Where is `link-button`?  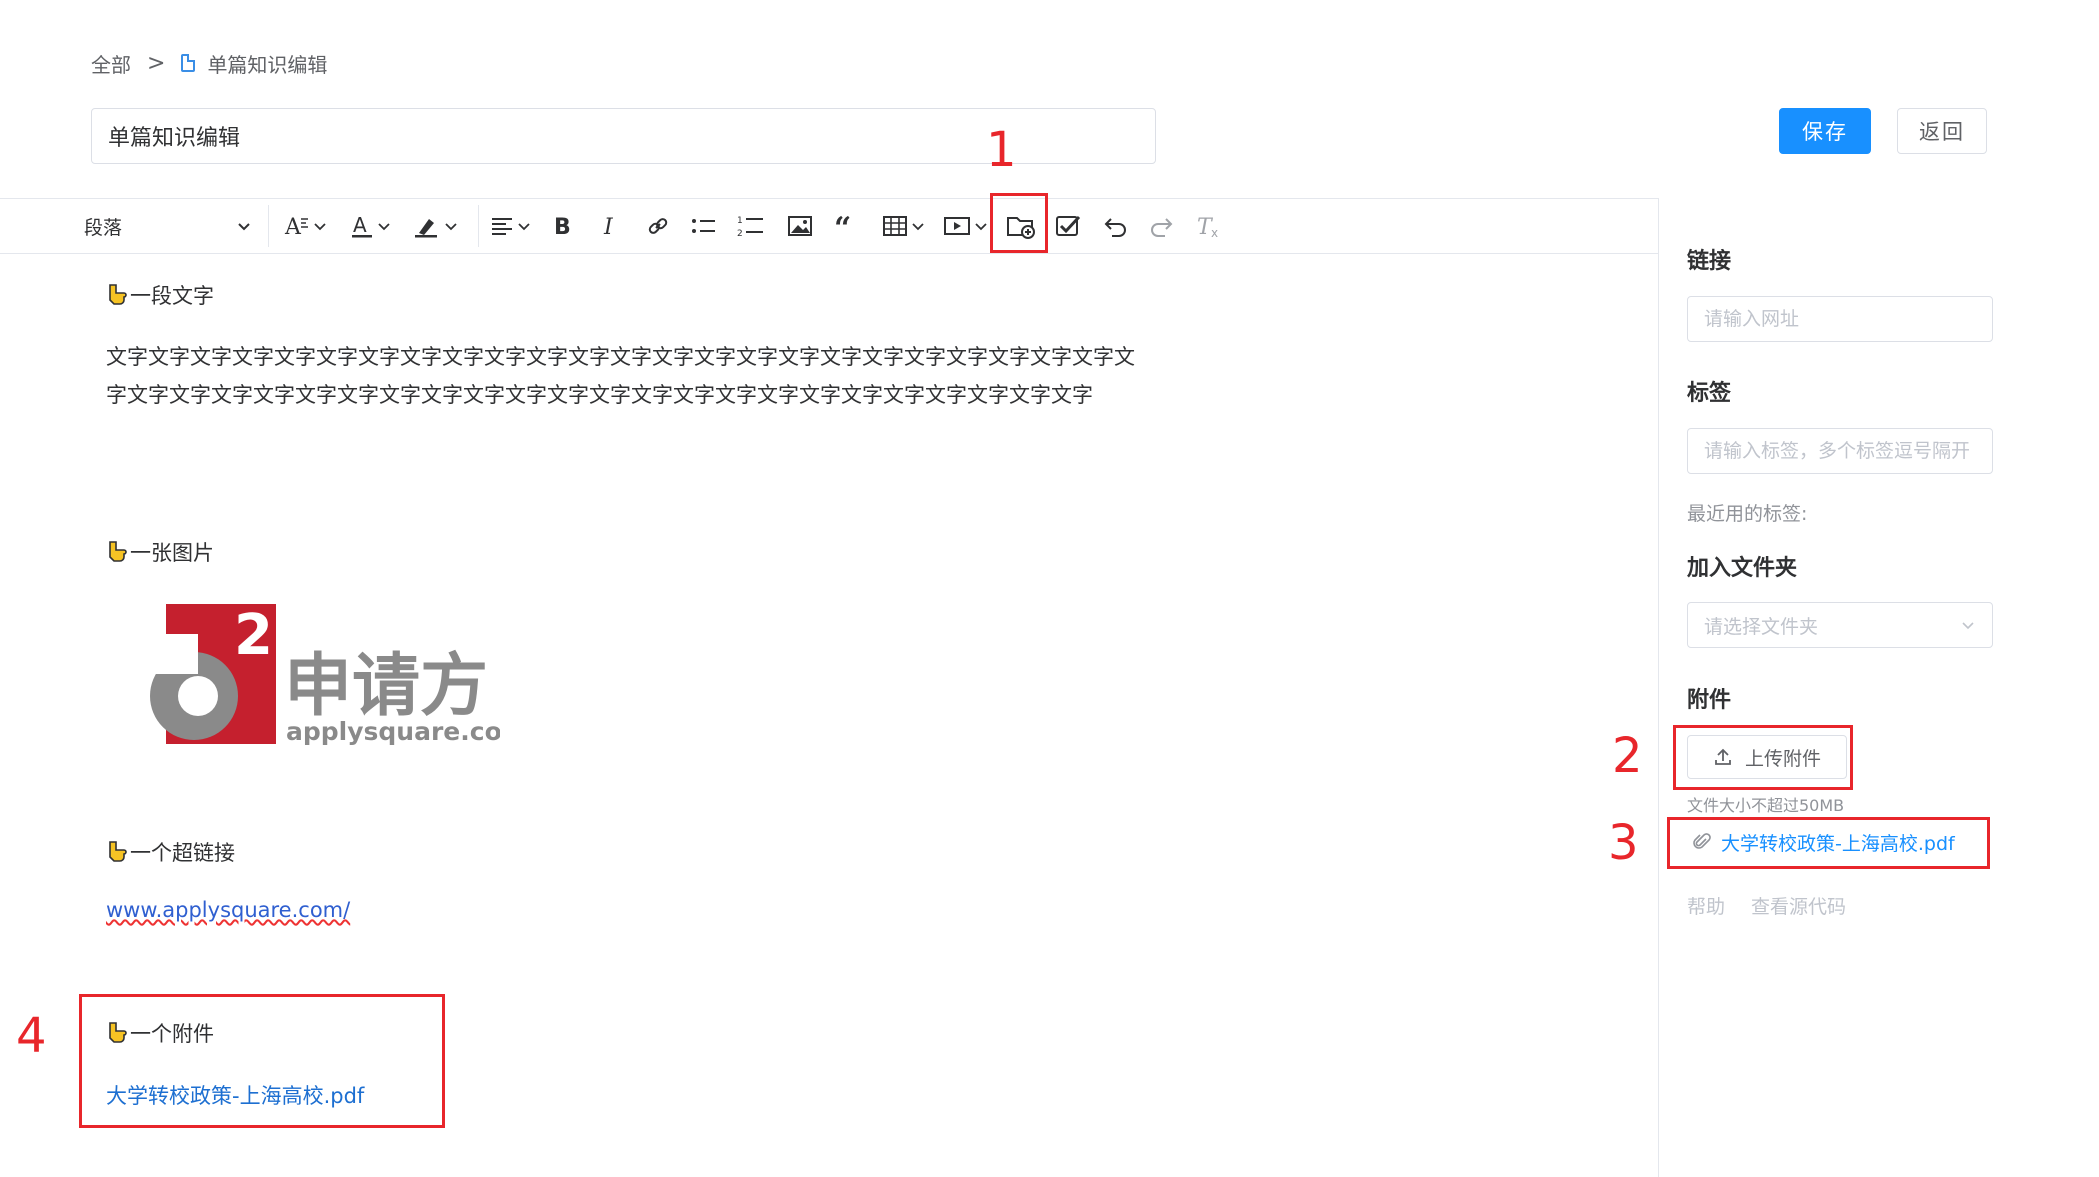
link-button is located at coordinates (658, 226).